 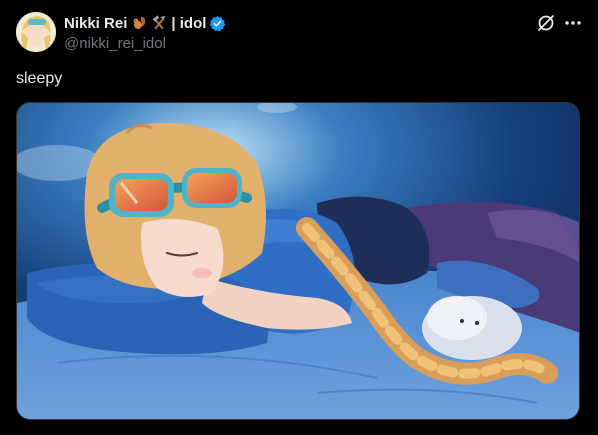 I want to click on verified-badge-icon, so click(x=217, y=23).